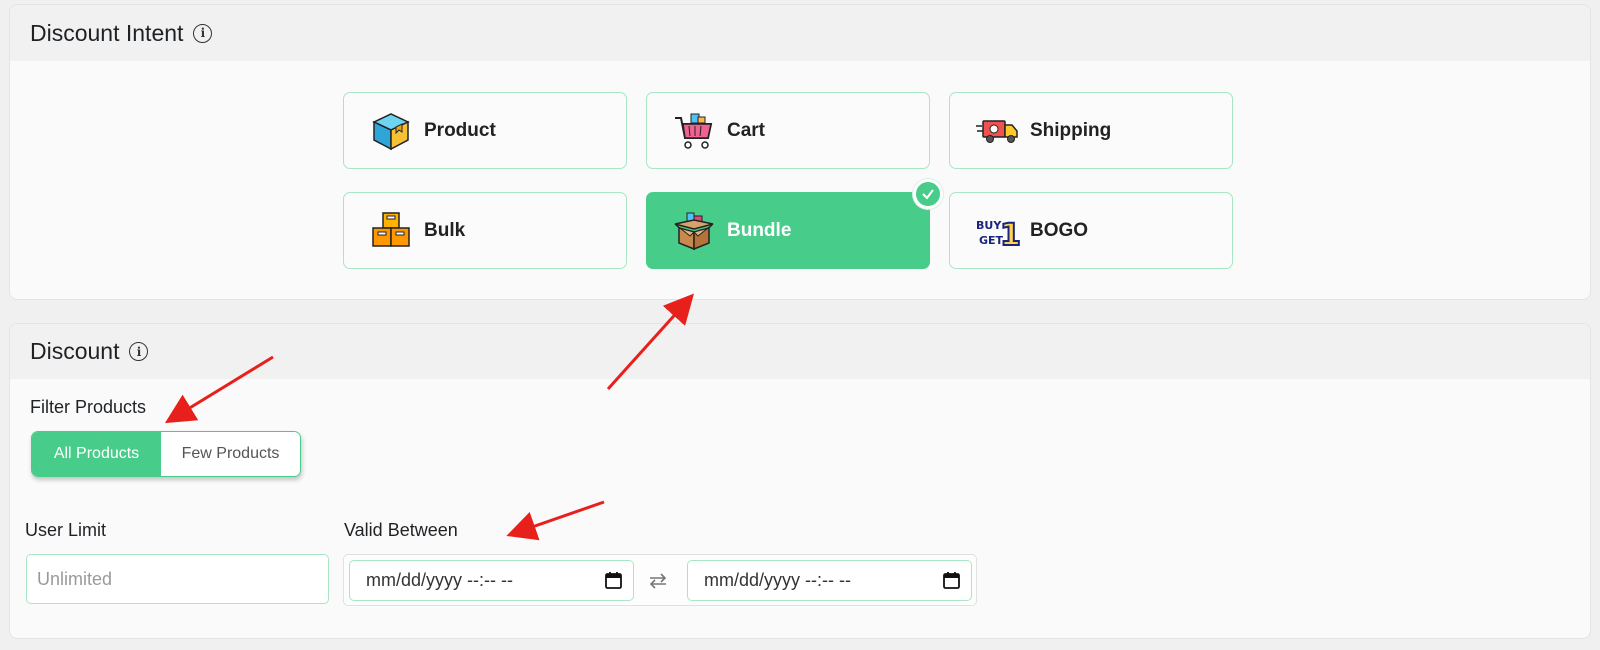  Describe the element at coordinates (230, 454) in the screenshot. I see `few-products-option: Few Products` at that location.